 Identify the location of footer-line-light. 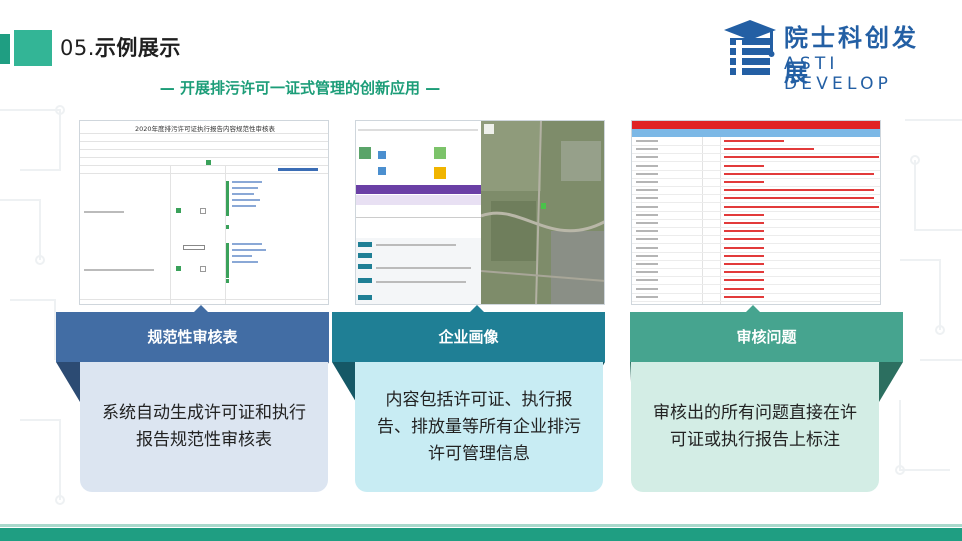
(481, 525).